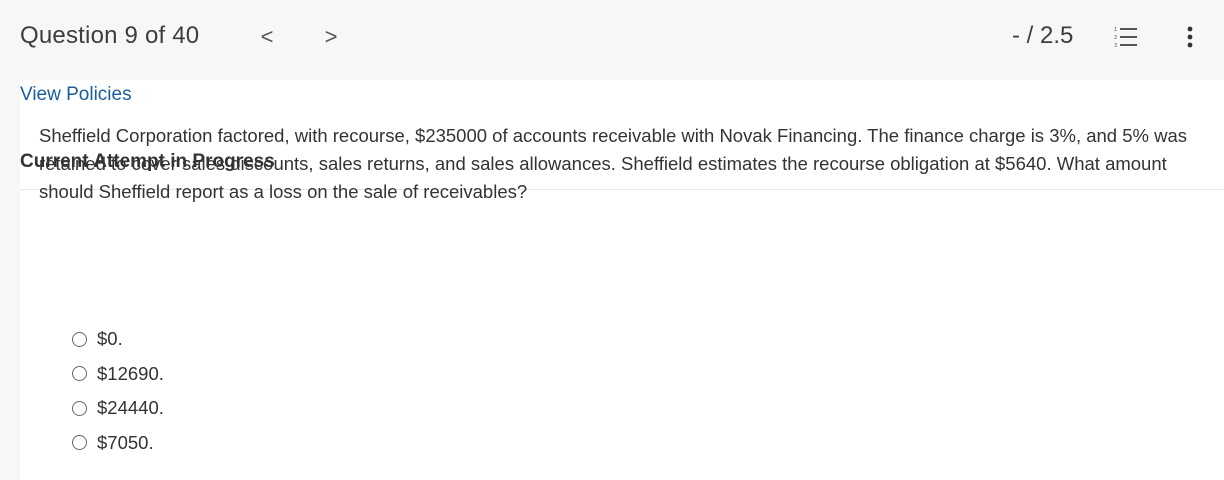 This screenshot has width=1224, height=480. I want to click on answer-option-label: $0., so click(110, 339).